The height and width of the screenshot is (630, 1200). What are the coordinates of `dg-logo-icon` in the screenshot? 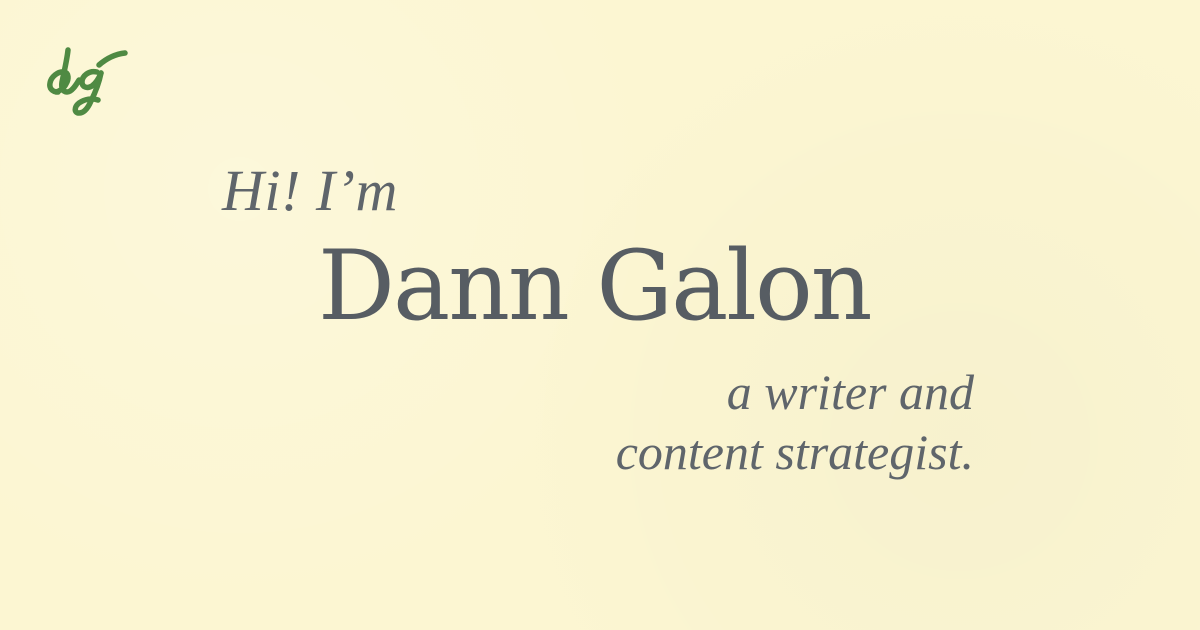 It's located at (86, 81).